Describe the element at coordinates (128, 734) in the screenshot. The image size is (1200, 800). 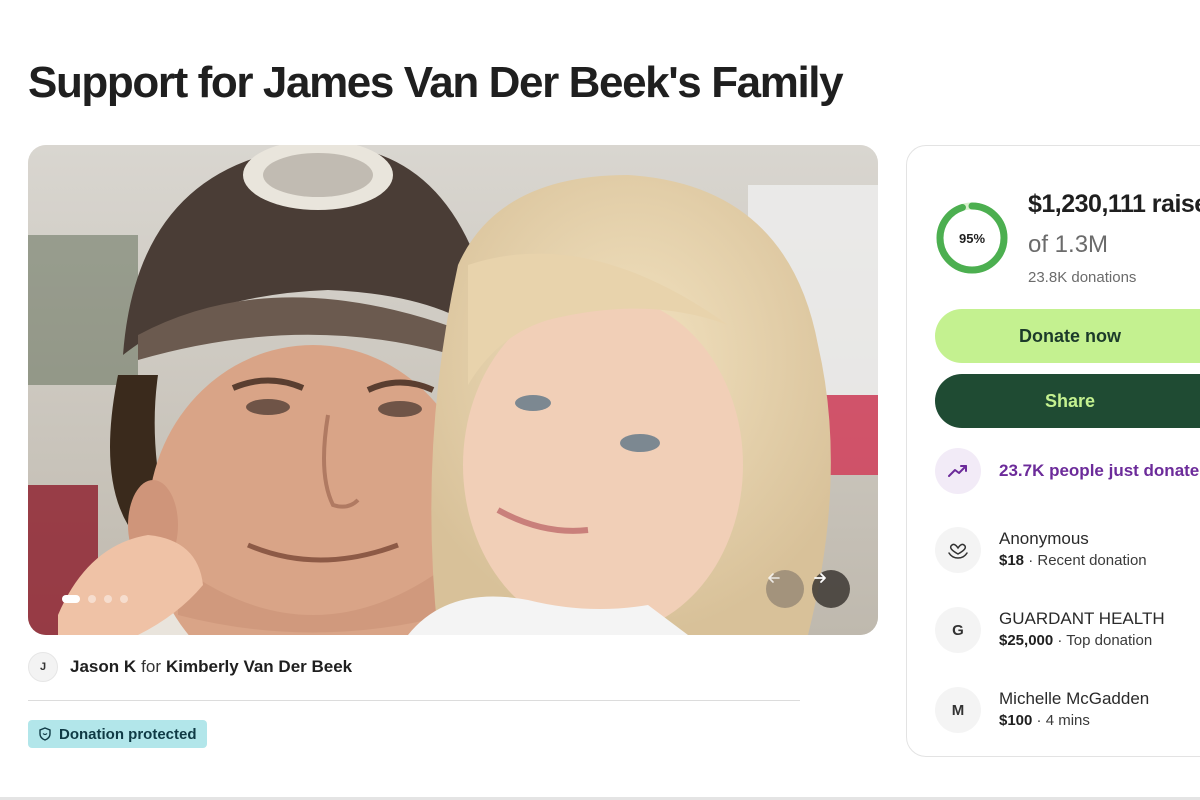
I see `badge-label: Donation protected` at that location.